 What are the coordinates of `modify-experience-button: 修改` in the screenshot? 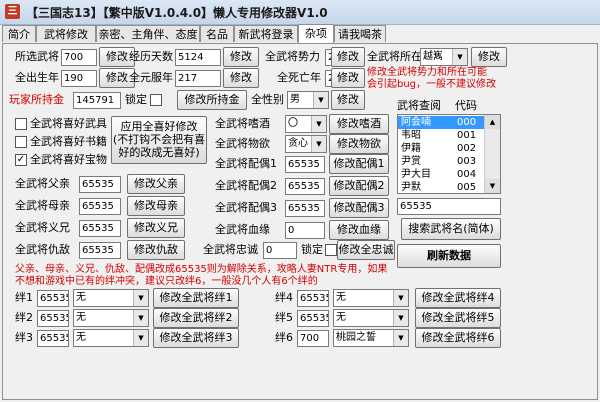 It's located at (241, 57).